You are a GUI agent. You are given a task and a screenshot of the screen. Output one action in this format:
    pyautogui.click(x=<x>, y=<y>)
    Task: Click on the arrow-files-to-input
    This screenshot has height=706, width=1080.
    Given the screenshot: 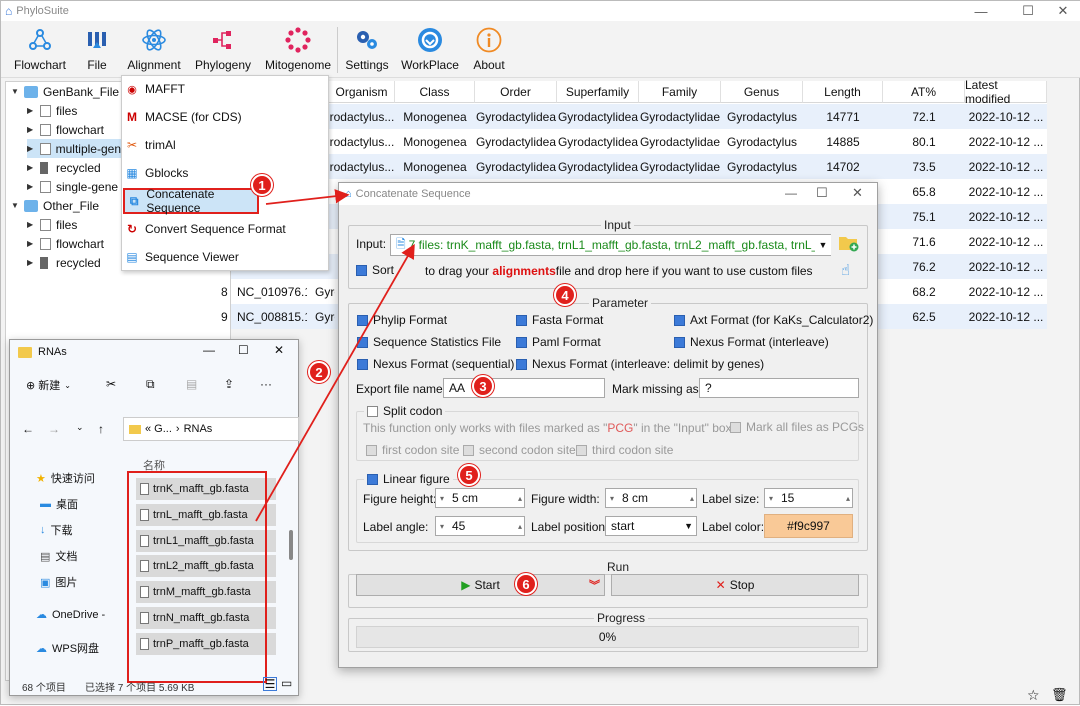 What is the action you would take?
    pyautogui.click(x=335, y=382)
    